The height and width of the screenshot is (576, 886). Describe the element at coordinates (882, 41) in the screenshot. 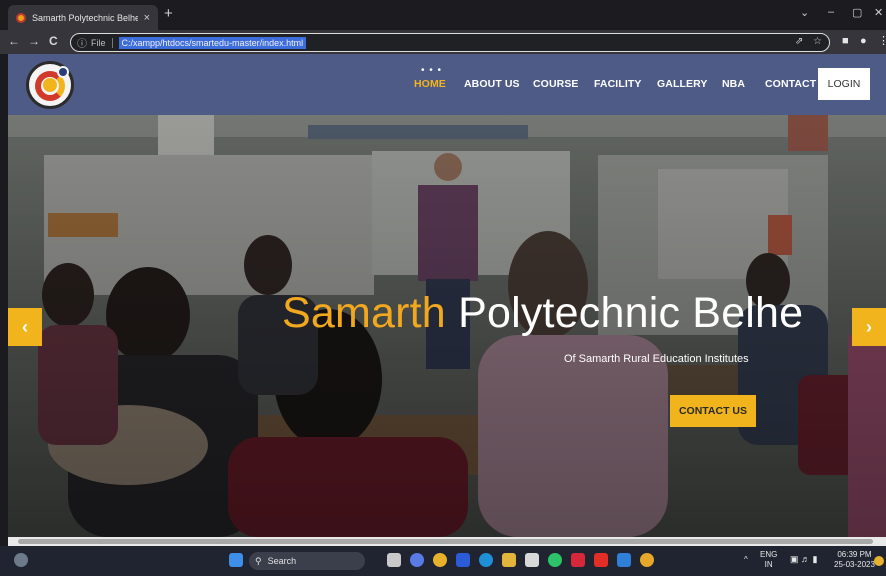

I see `browser-menu-icon: ⋮` at that location.